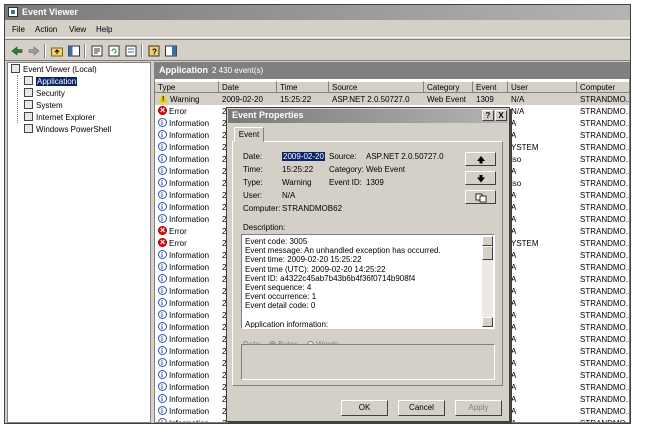 This screenshot has height=437, width=660. Describe the element at coordinates (17, 51) in the screenshot. I see `back-arrow-icon` at that location.